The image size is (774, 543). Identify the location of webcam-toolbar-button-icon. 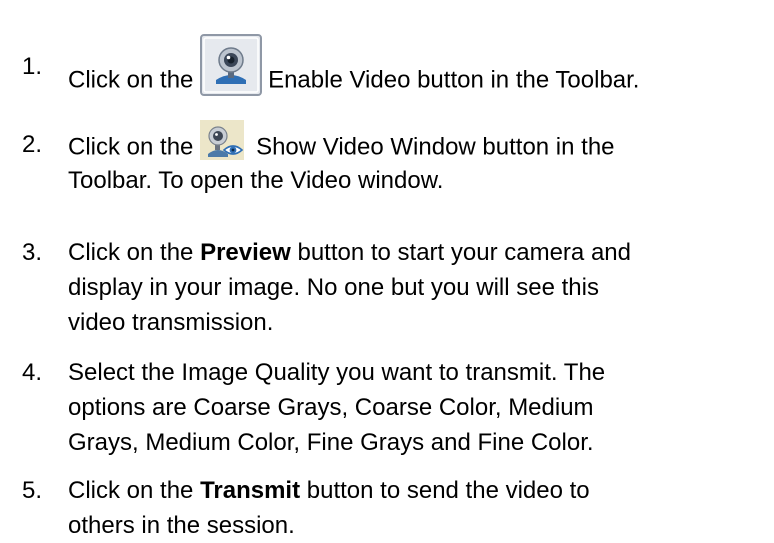
(231, 65).